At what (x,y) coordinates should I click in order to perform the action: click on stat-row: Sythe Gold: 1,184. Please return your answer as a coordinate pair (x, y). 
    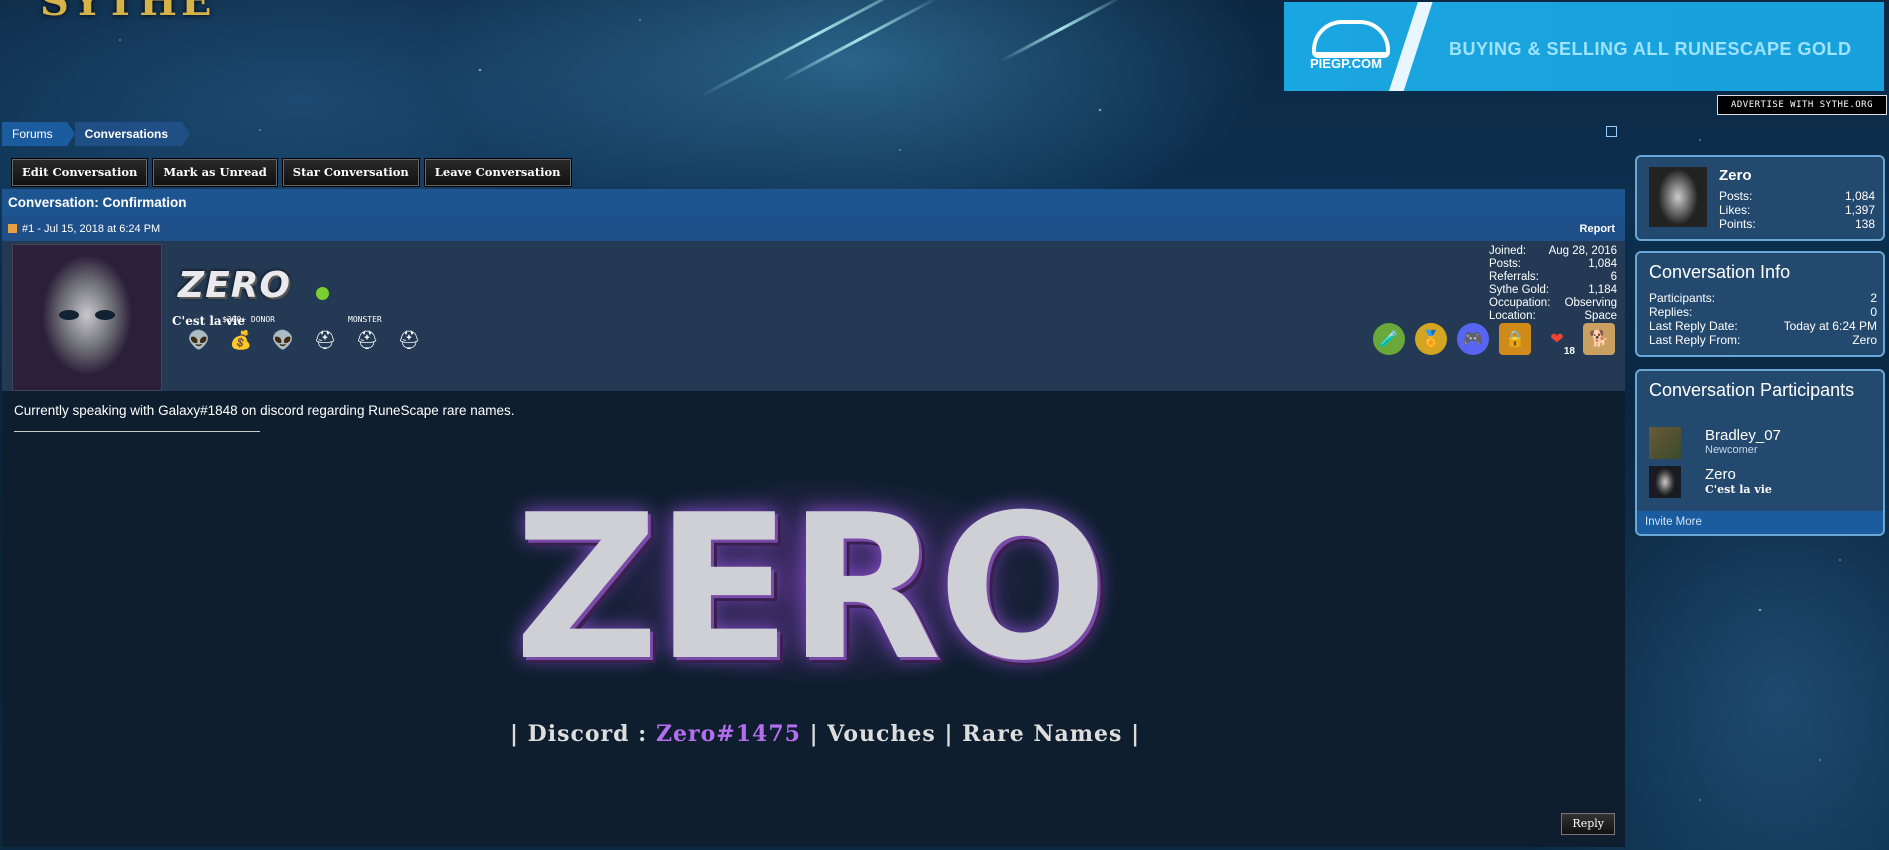
    Looking at the image, I should click on (1553, 290).